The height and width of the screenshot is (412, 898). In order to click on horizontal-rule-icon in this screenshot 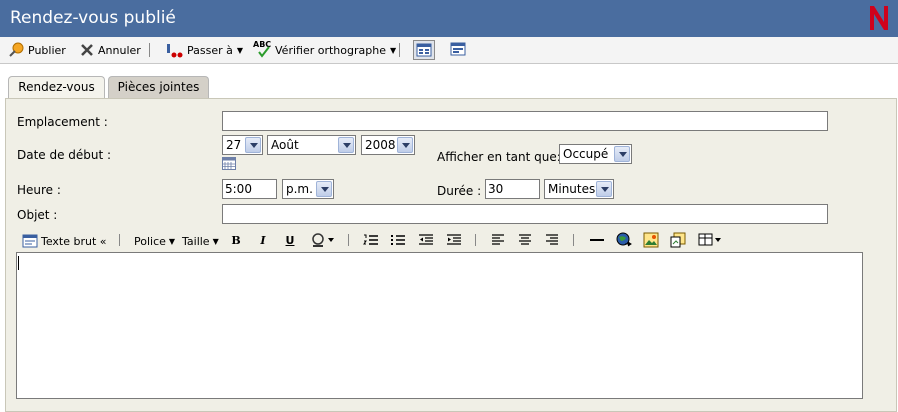, I will do `click(597, 240)`.